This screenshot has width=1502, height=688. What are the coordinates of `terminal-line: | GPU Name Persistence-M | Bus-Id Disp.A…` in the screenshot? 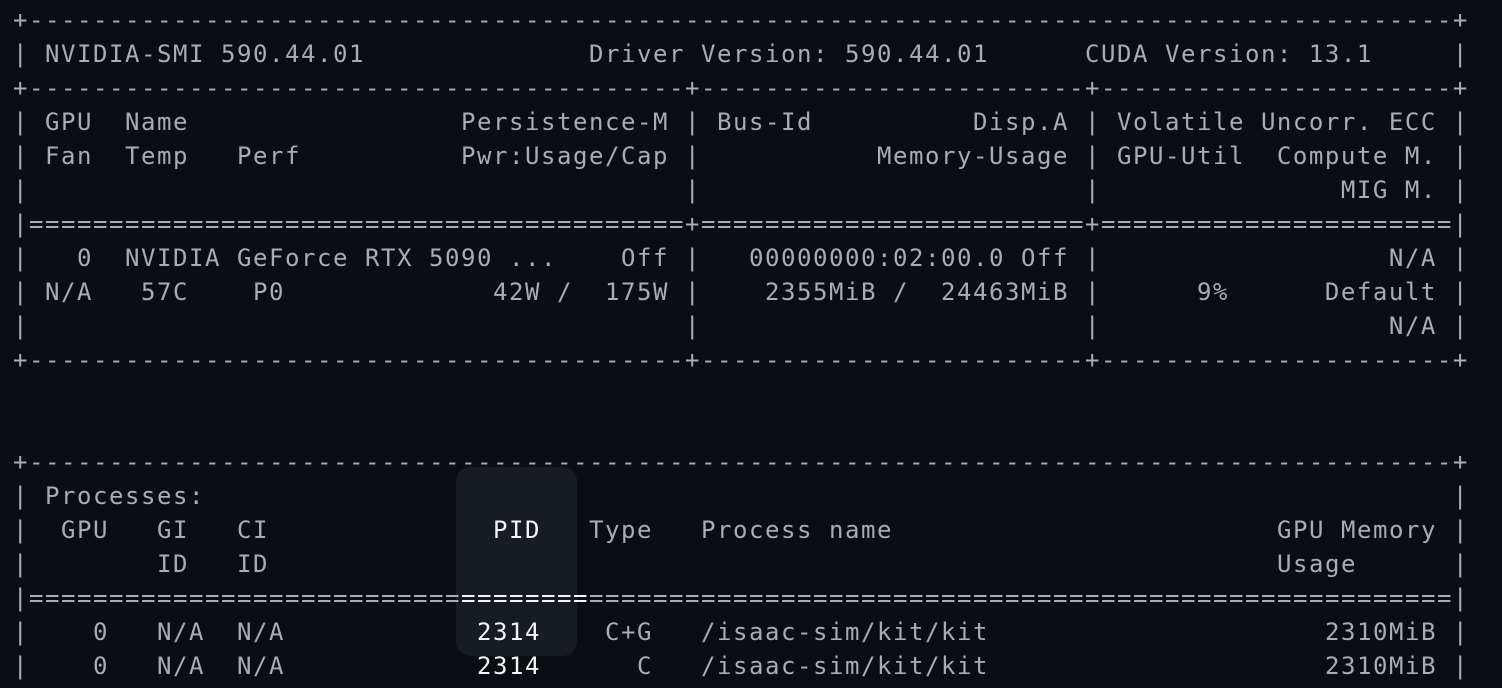 It's located at (741, 122).